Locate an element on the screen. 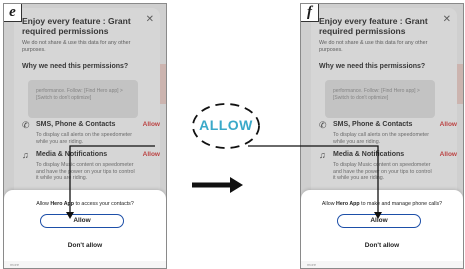  allow-label: ALLOW is located at coordinates (226, 125).